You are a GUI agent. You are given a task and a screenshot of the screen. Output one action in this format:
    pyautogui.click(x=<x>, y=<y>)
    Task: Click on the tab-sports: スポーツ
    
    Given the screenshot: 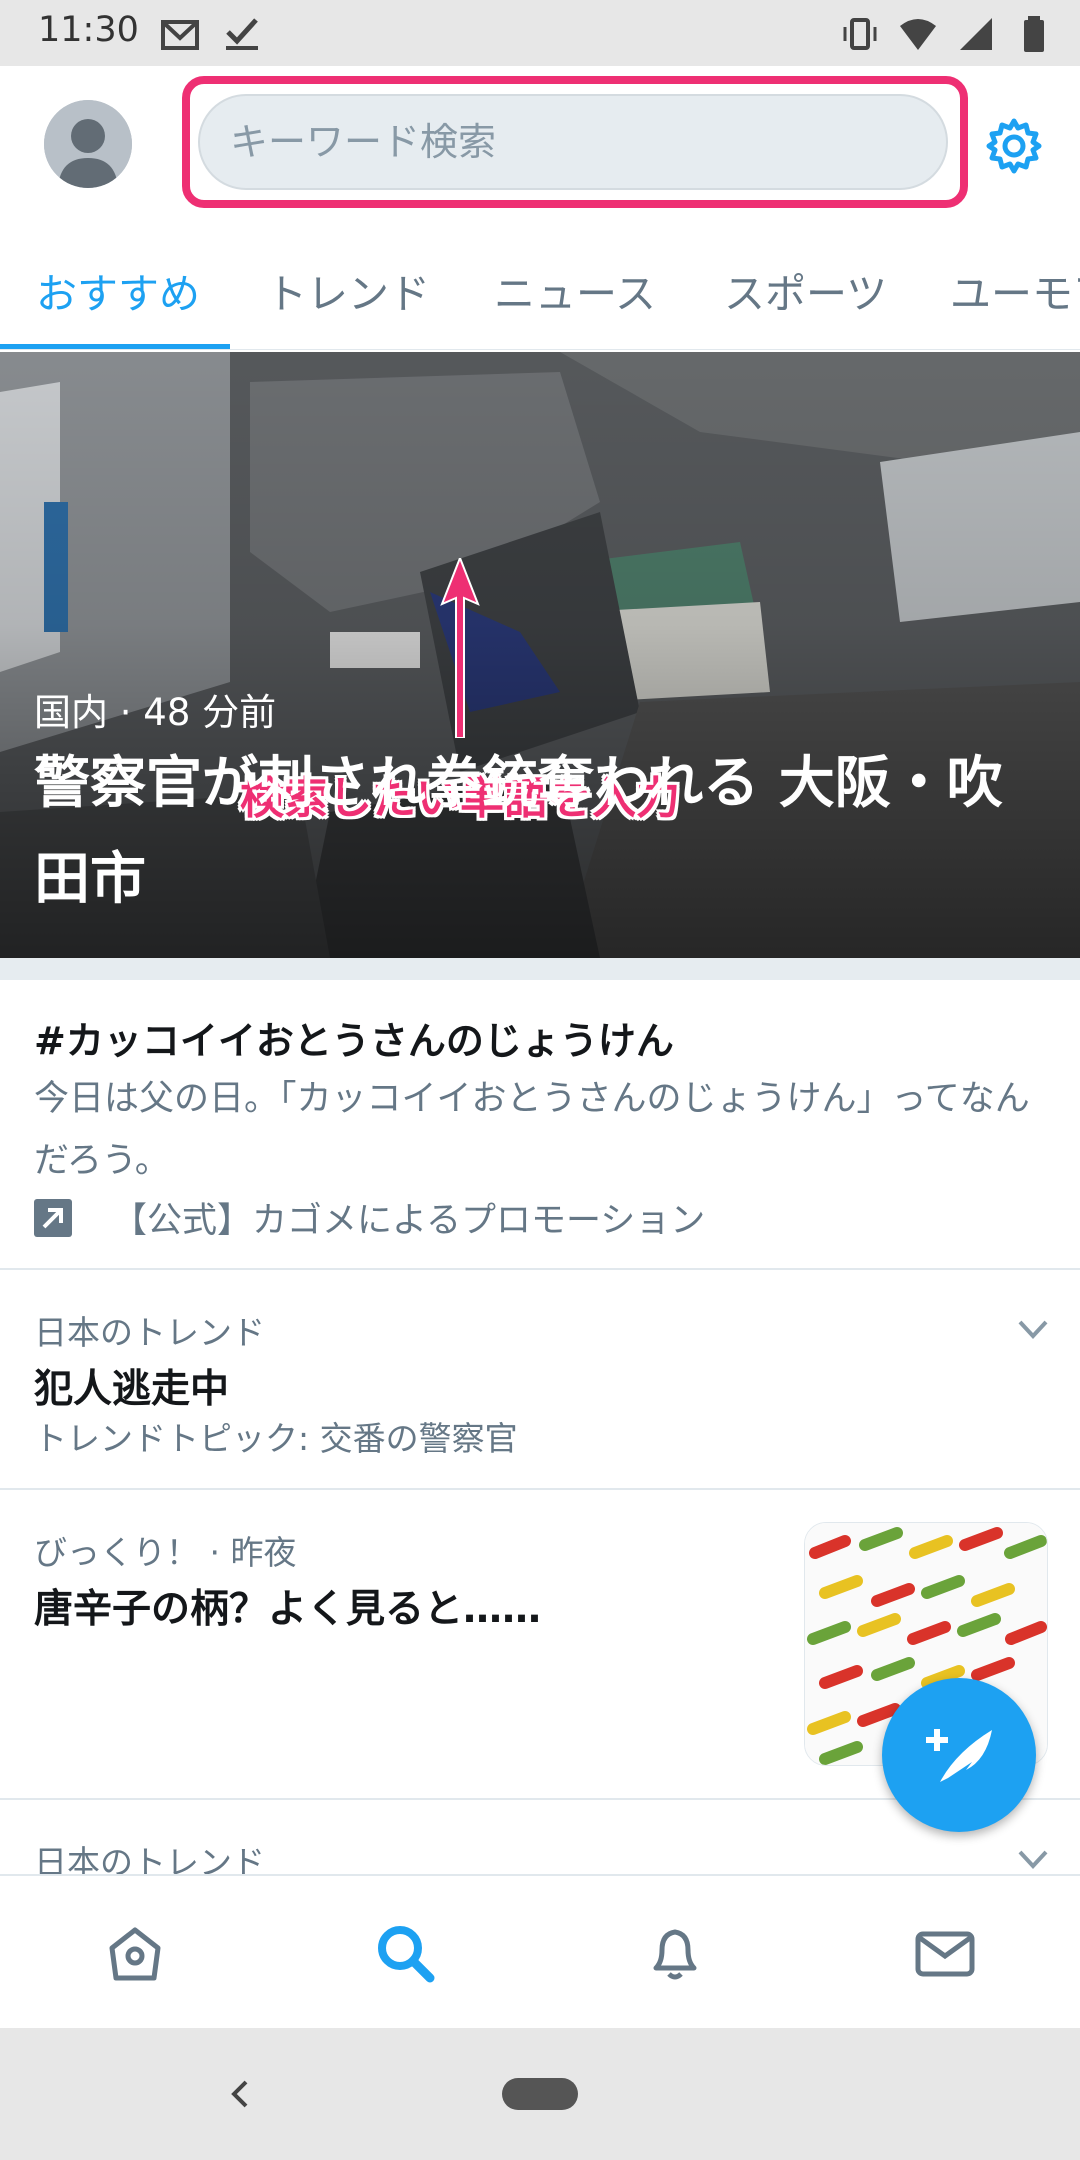 What is the action you would take?
    pyautogui.click(x=805, y=290)
    